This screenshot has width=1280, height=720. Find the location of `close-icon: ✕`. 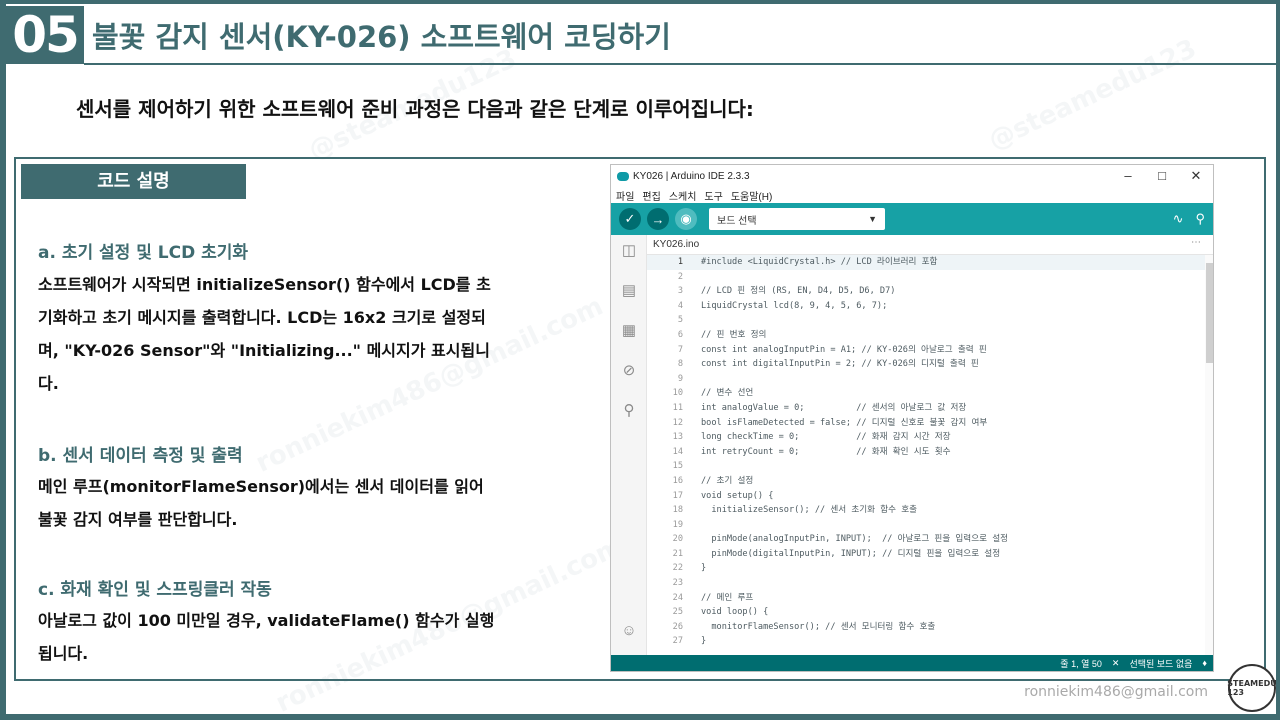

close-icon: ✕ is located at coordinates (1196, 176).